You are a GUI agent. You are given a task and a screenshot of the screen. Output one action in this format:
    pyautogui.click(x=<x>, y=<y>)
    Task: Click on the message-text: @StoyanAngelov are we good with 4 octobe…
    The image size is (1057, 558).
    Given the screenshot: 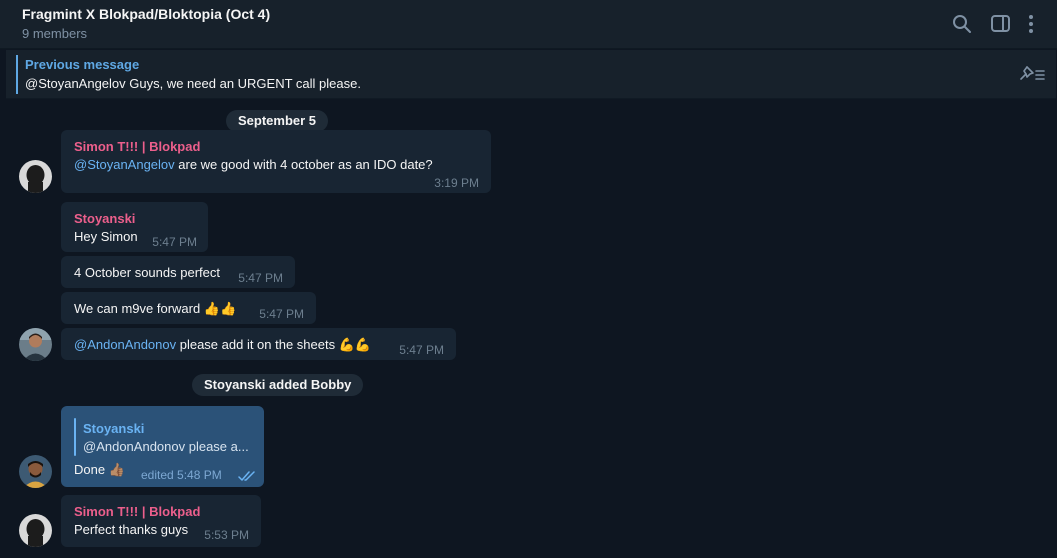 What is the action you would take?
    pyautogui.click(x=253, y=164)
    